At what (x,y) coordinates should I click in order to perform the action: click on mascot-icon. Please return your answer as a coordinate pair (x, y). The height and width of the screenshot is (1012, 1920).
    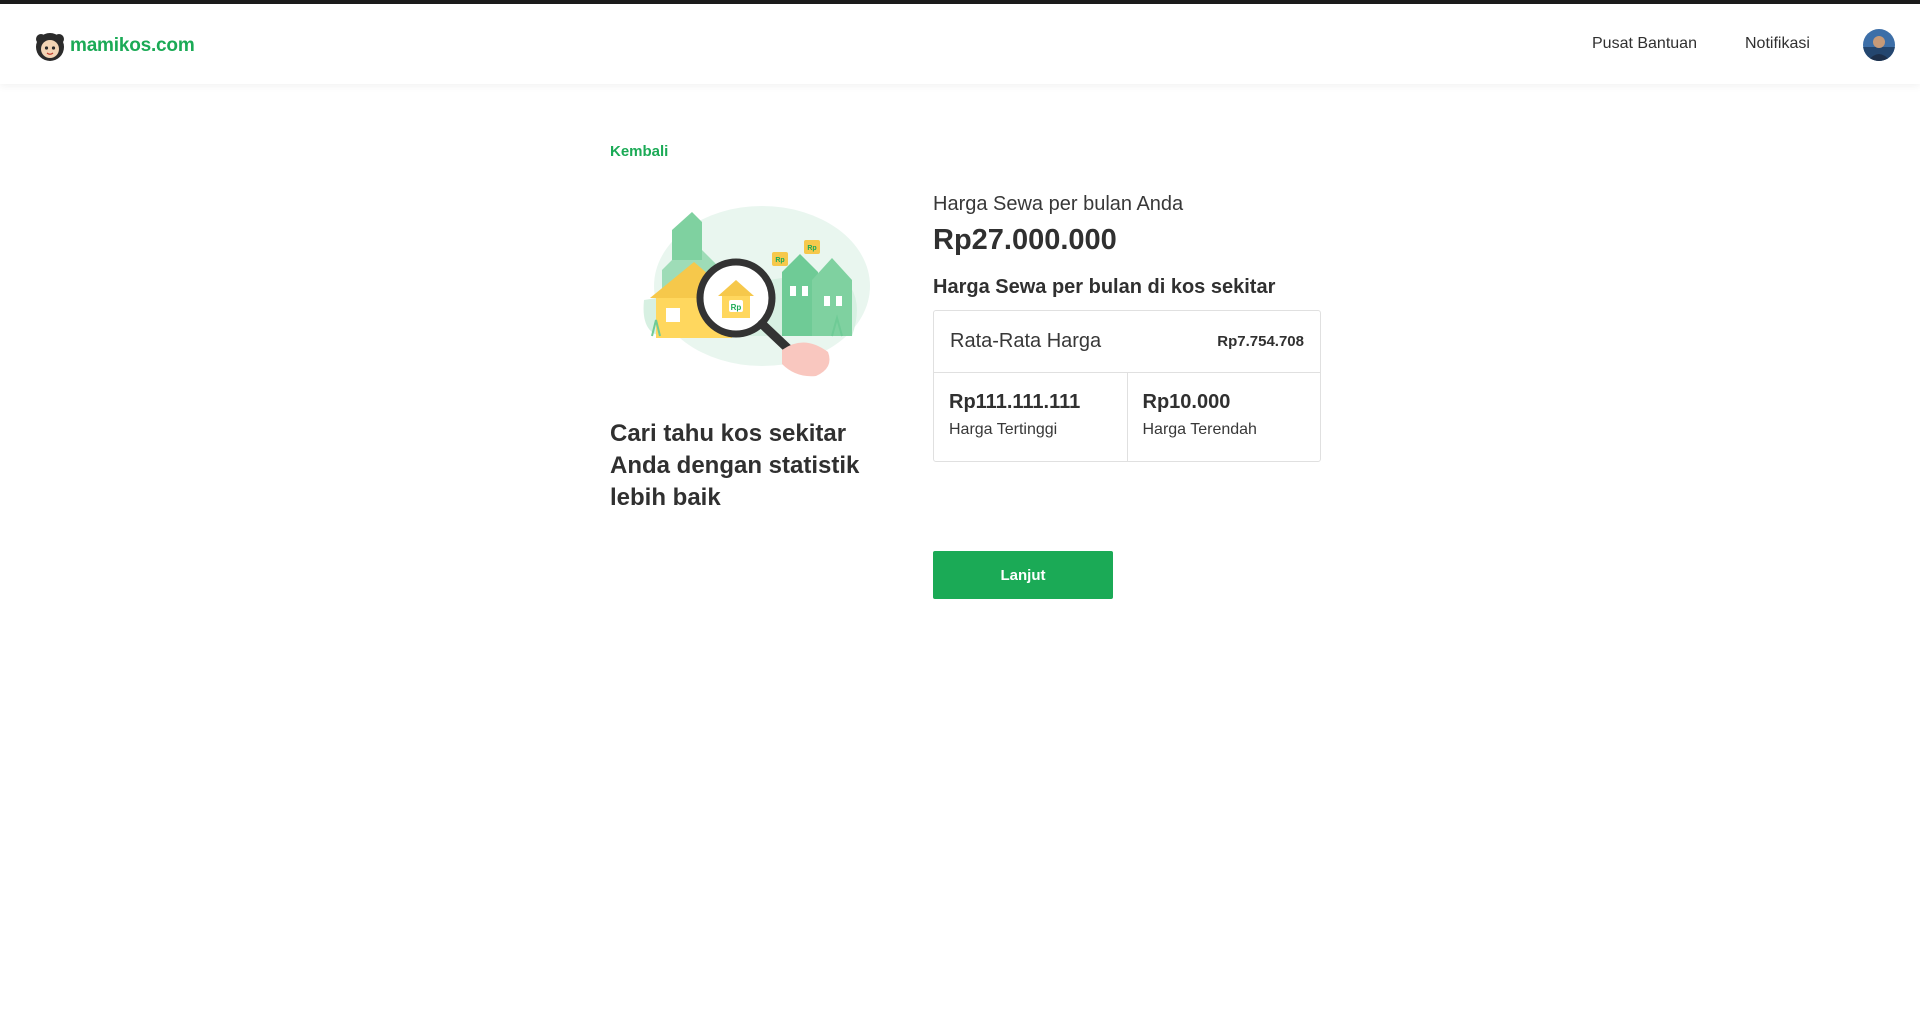
    Looking at the image, I should click on (50, 47).